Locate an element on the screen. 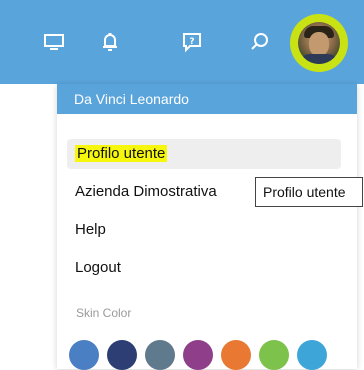  menu-item-profilo-utente: Profilo utente is located at coordinates (204, 154).